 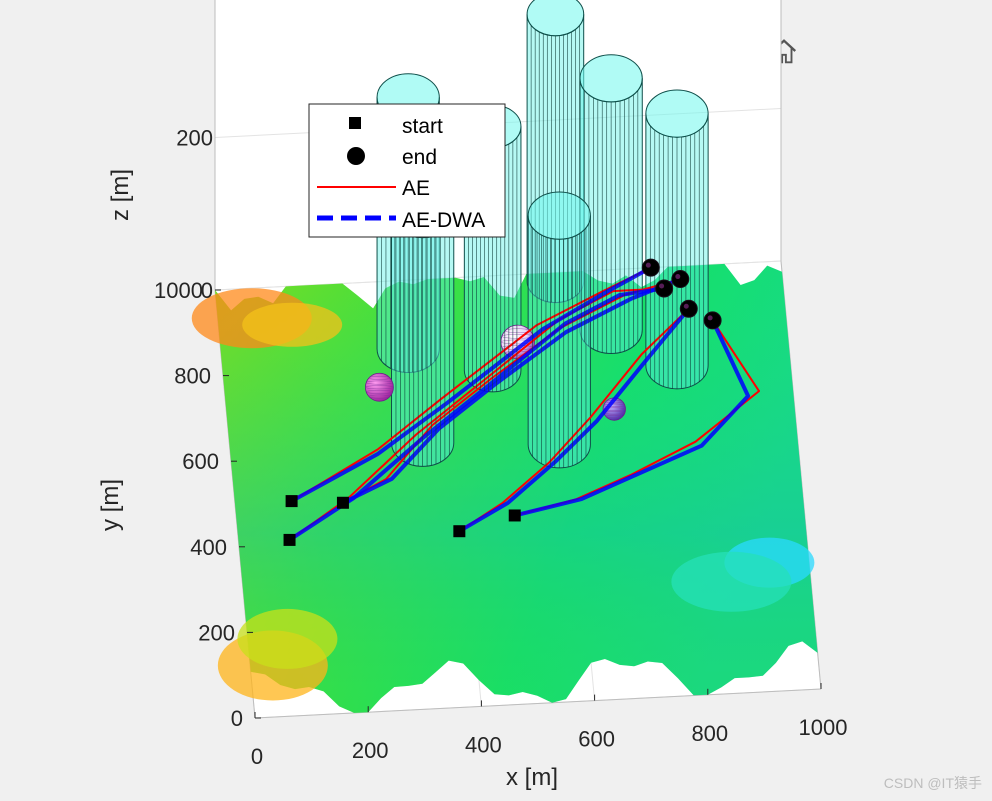 I want to click on x-tick-label: 200, so click(x=370, y=750).